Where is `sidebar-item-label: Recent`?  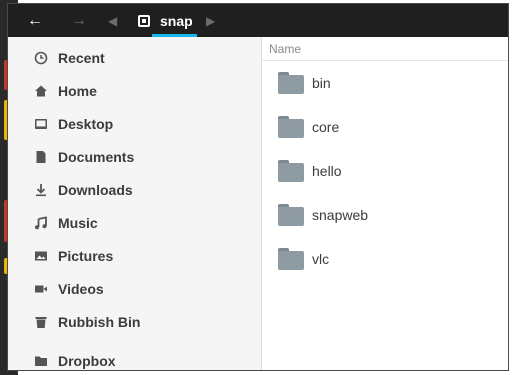
sidebar-item-label: Recent is located at coordinates (81, 58).